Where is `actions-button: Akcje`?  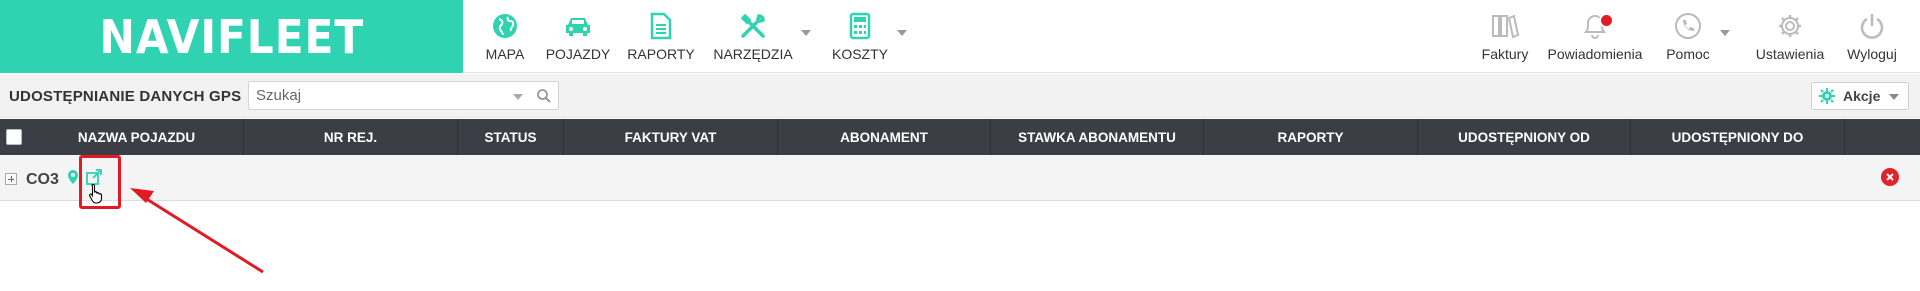
actions-button: Akcje is located at coordinates (1860, 96).